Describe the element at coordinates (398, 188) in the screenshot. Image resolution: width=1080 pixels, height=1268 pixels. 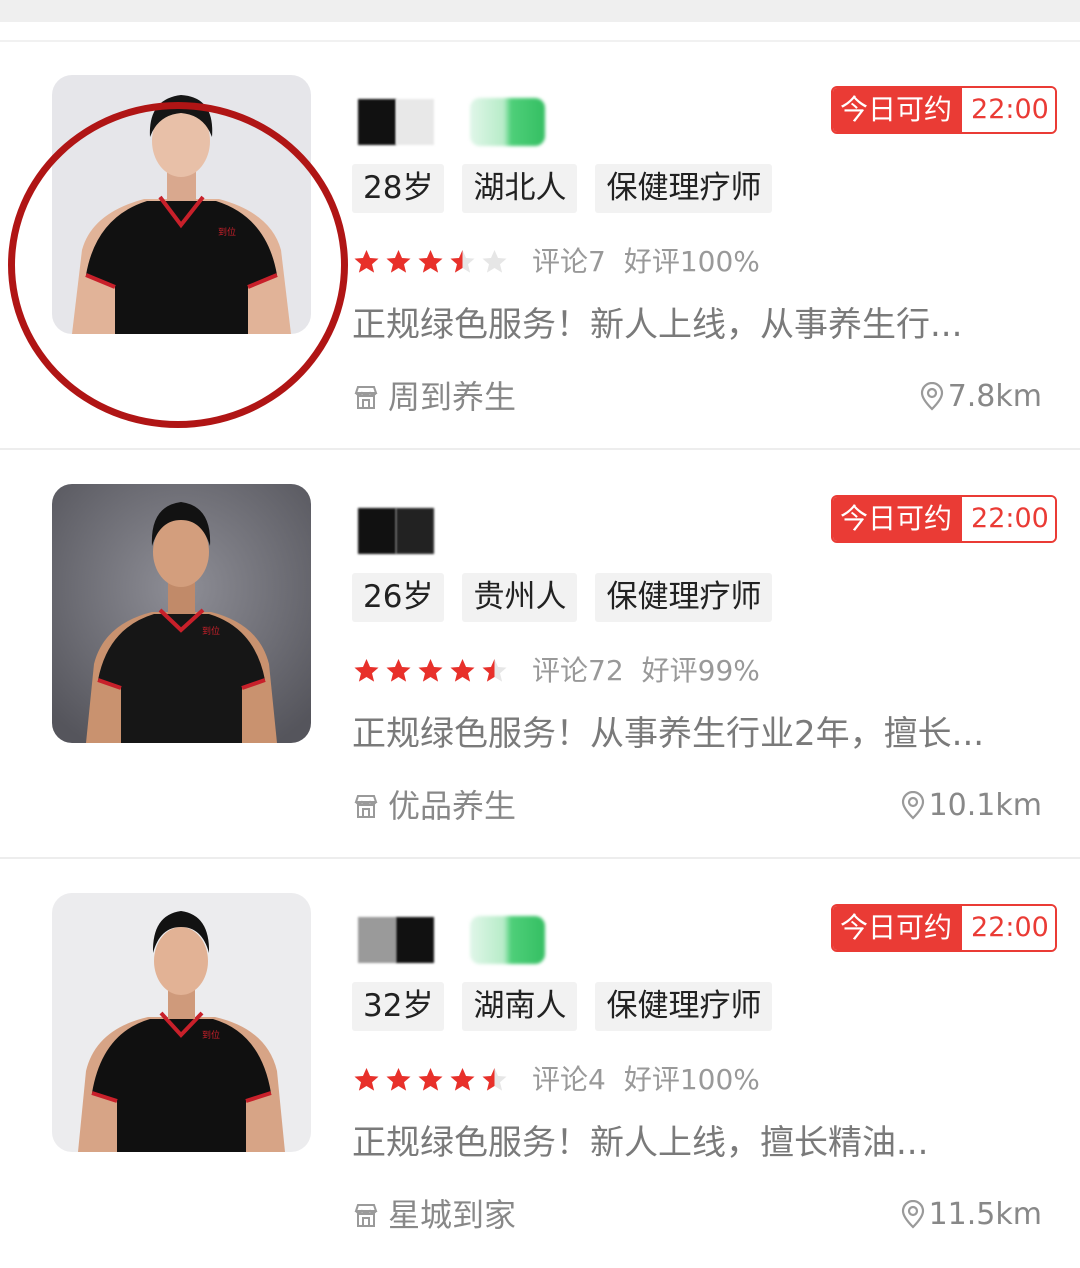
I see `age-tag: 28岁` at that location.